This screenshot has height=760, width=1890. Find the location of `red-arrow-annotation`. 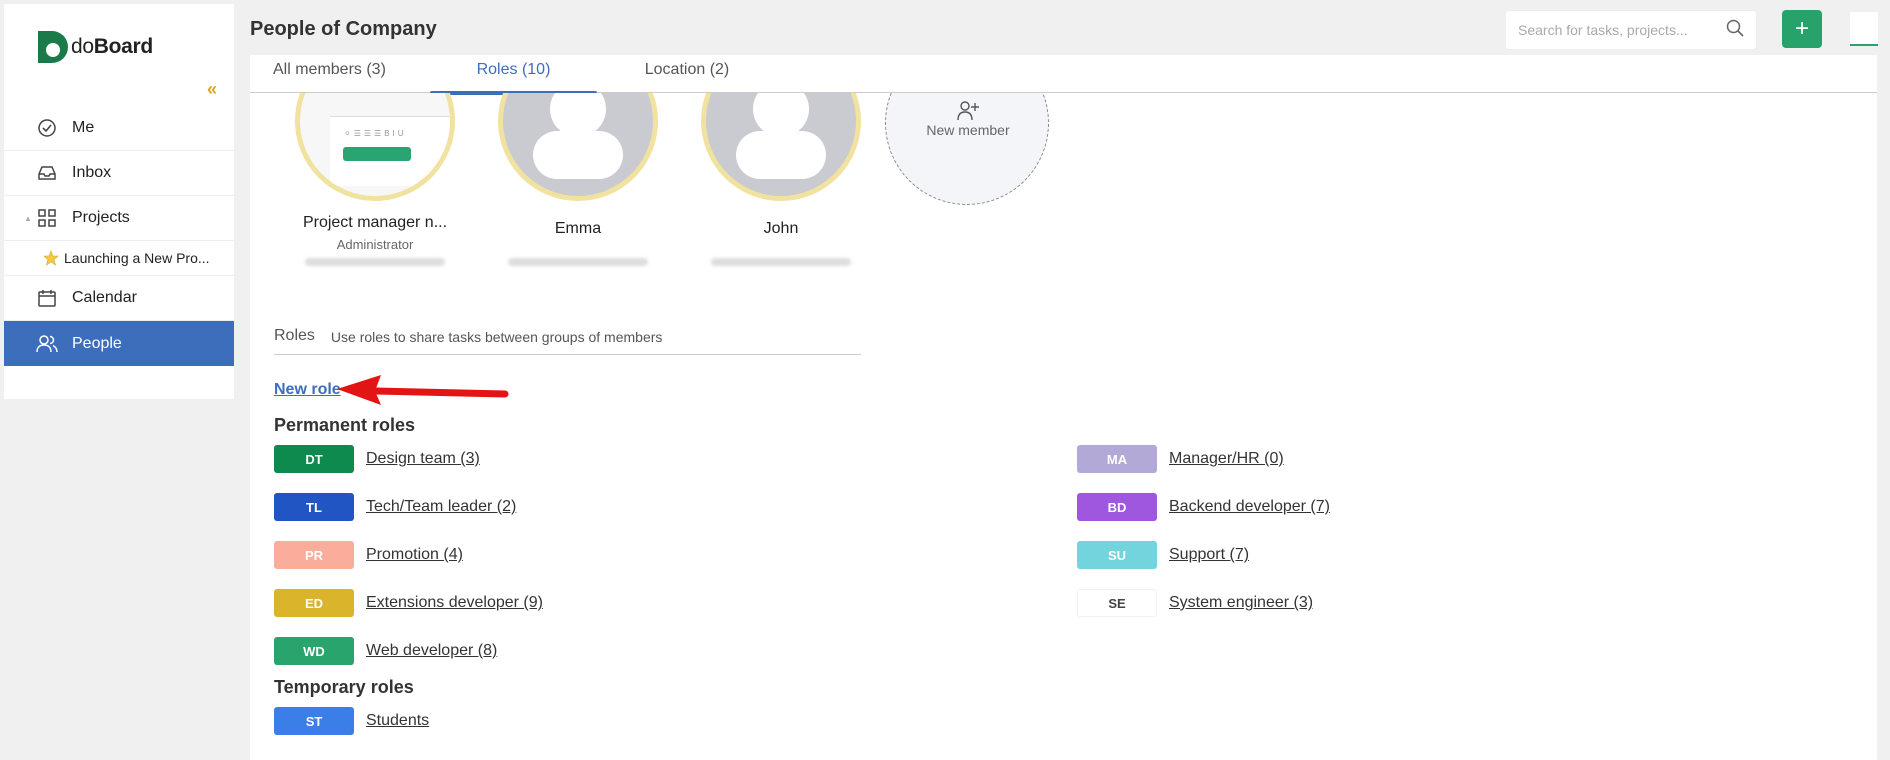

red-arrow-annotation is located at coordinates (425, 393).